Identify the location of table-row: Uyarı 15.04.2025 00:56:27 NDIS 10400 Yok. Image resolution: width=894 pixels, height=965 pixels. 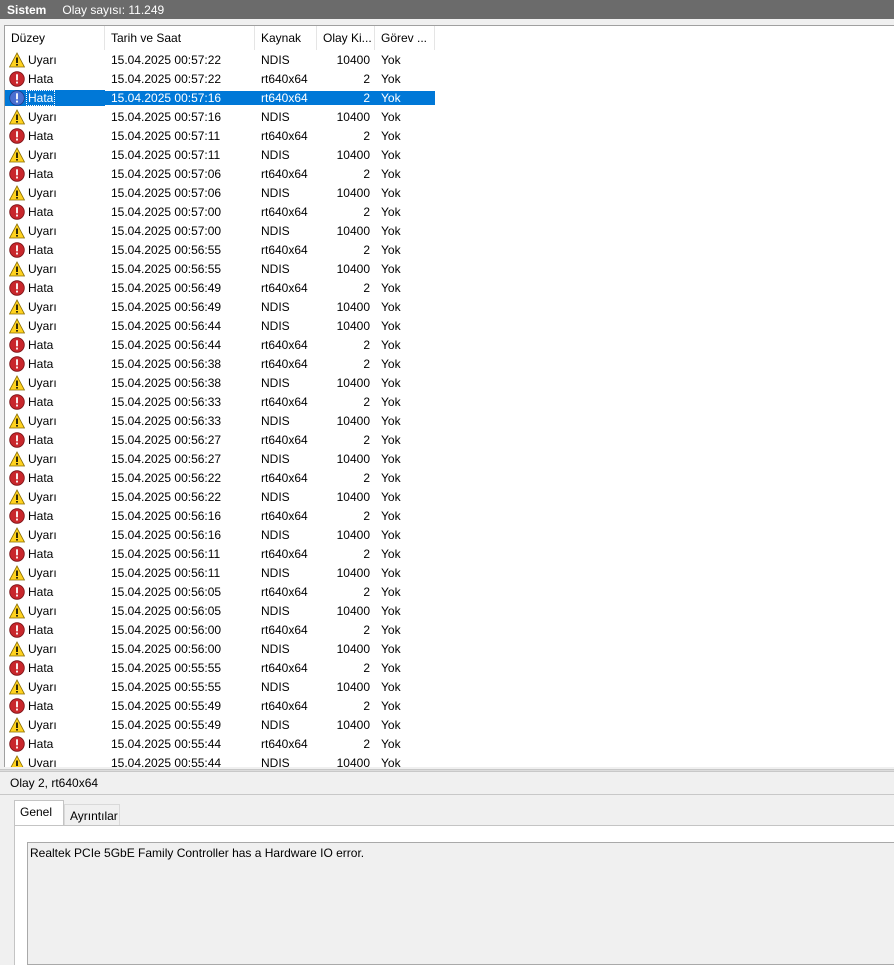
(449, 458).